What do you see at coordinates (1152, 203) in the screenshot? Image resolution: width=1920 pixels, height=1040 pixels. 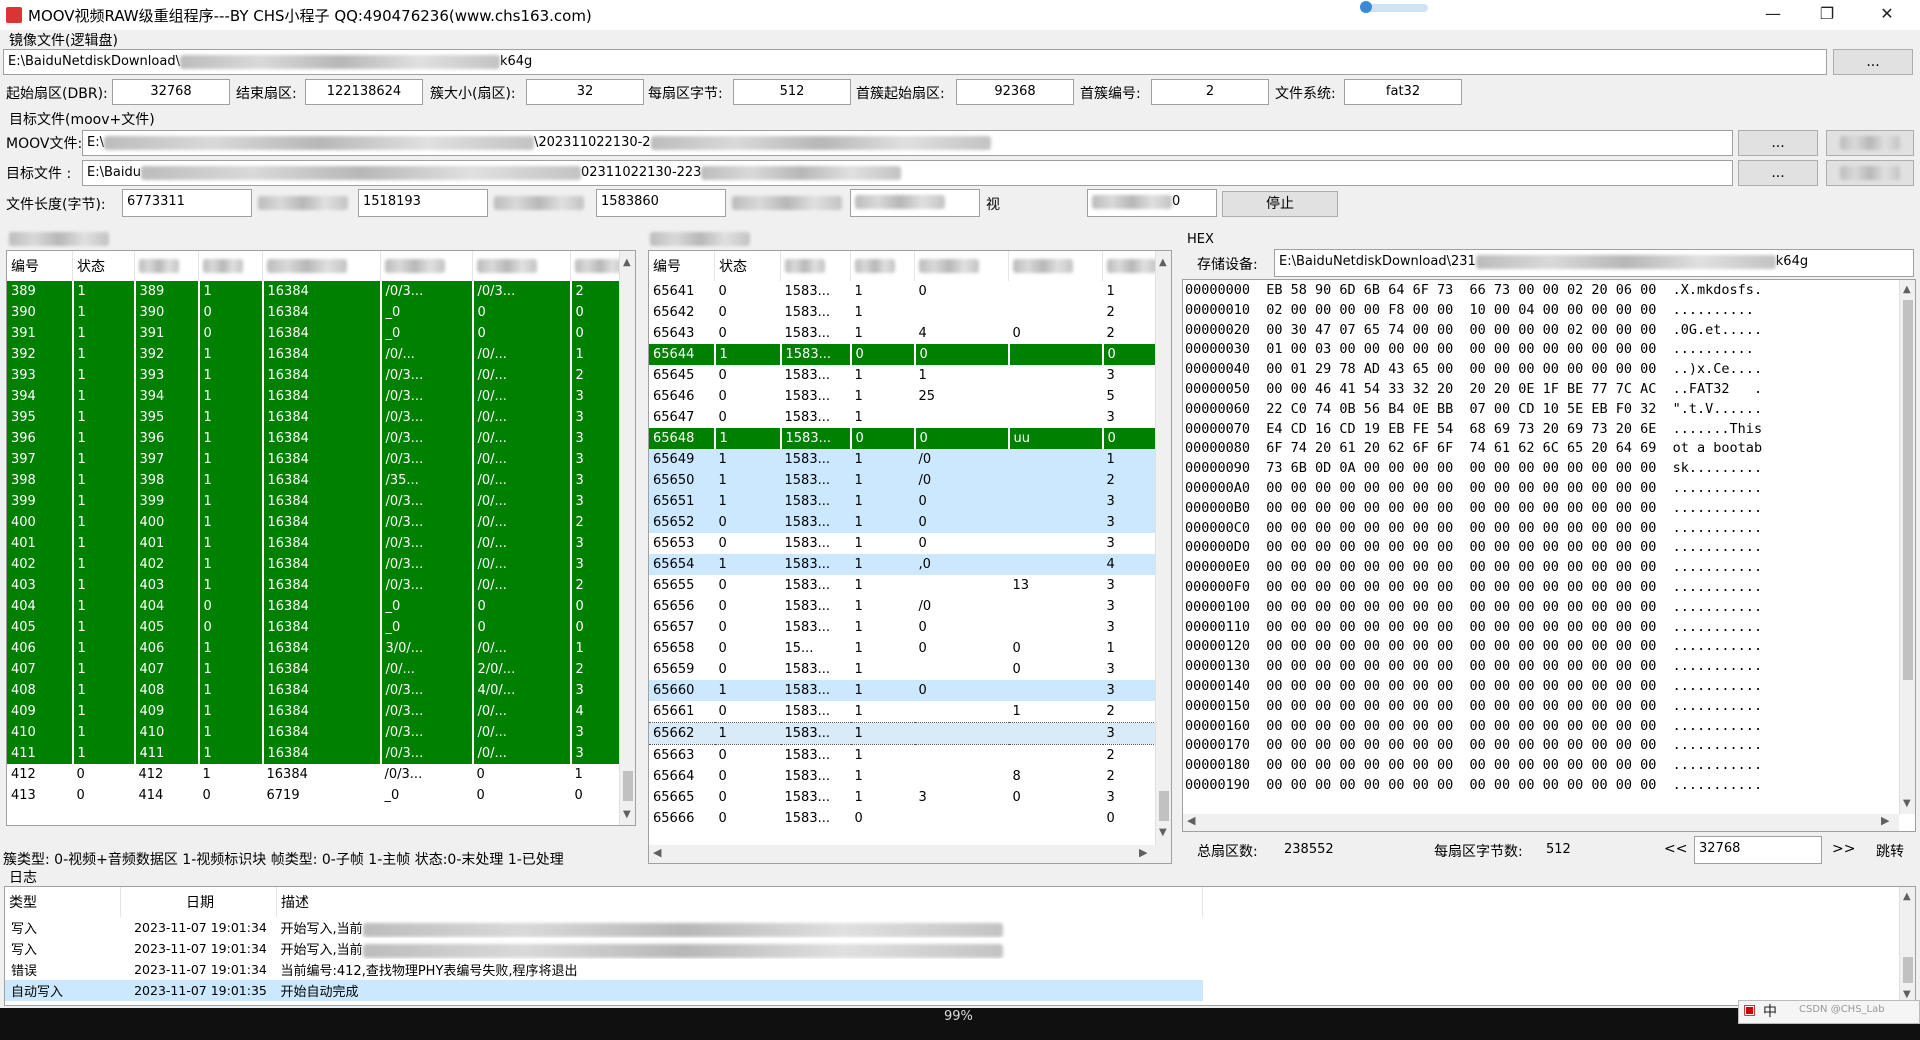 I see `value5-field: 0` at bounding box center [1152, 203].